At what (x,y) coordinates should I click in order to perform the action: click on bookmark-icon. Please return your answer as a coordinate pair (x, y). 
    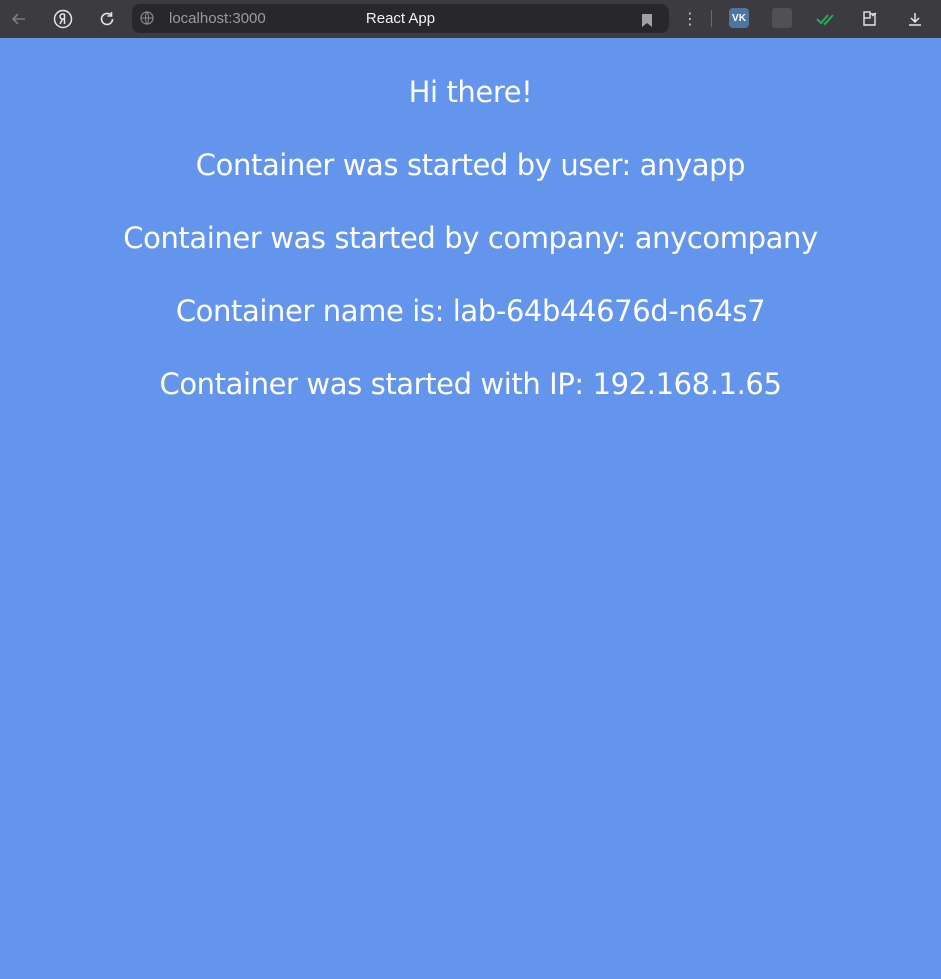
    Looking at the image, I should click on (647, 19).